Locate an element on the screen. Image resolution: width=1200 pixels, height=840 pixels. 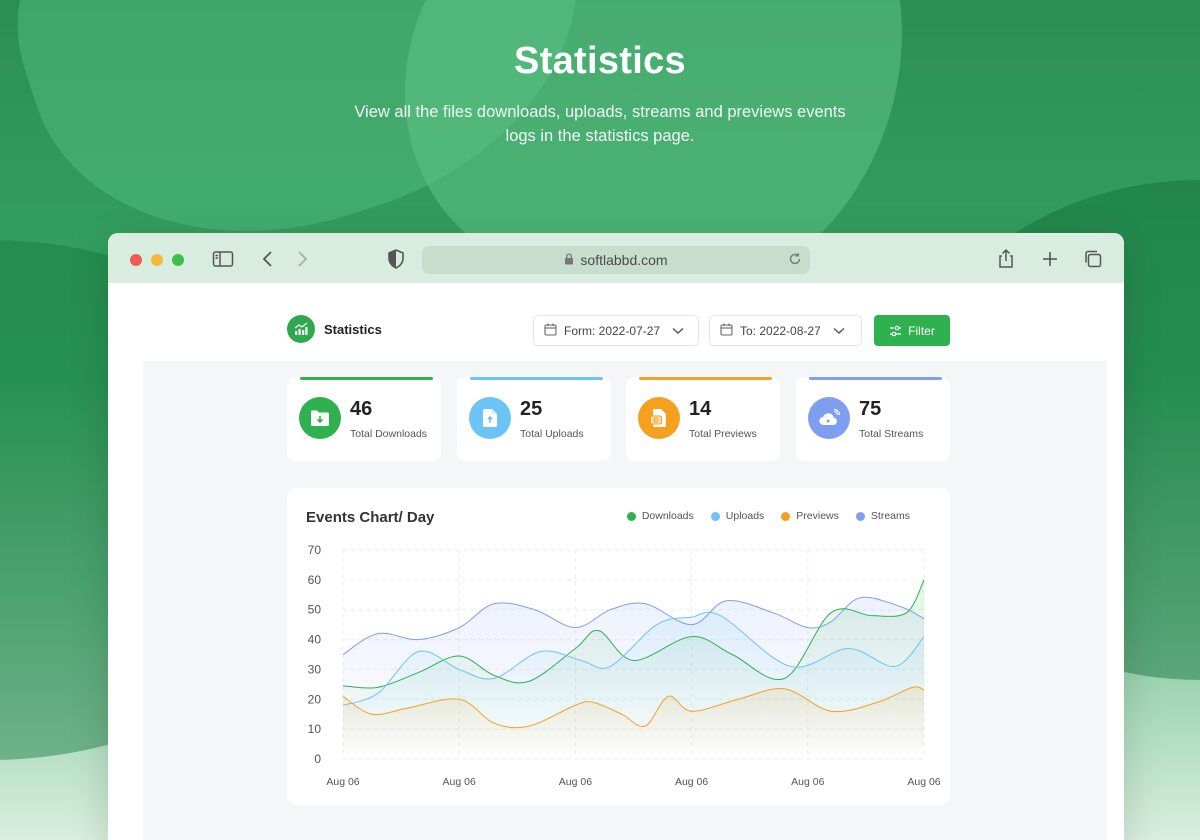
close-window-button is located at coordinates (136, 260).